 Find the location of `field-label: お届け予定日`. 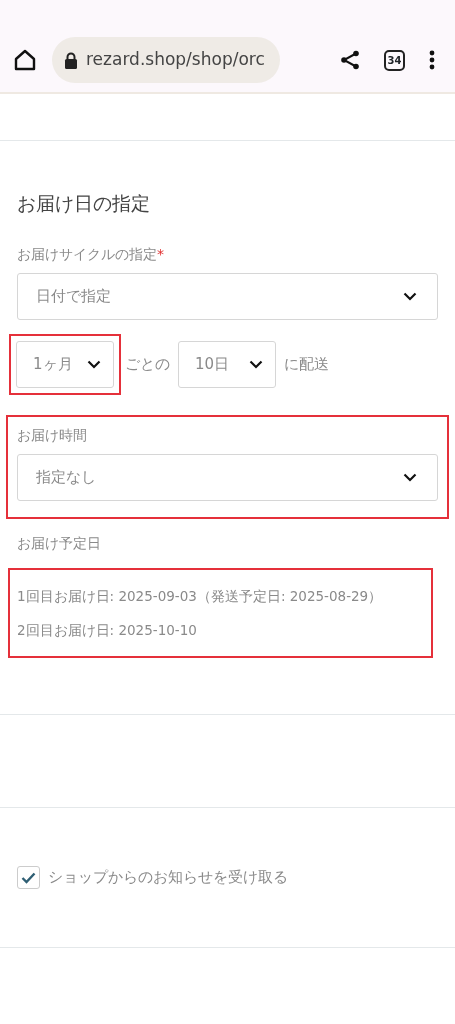

field-label: お届け予定日 is located at coordinates (59, 543).